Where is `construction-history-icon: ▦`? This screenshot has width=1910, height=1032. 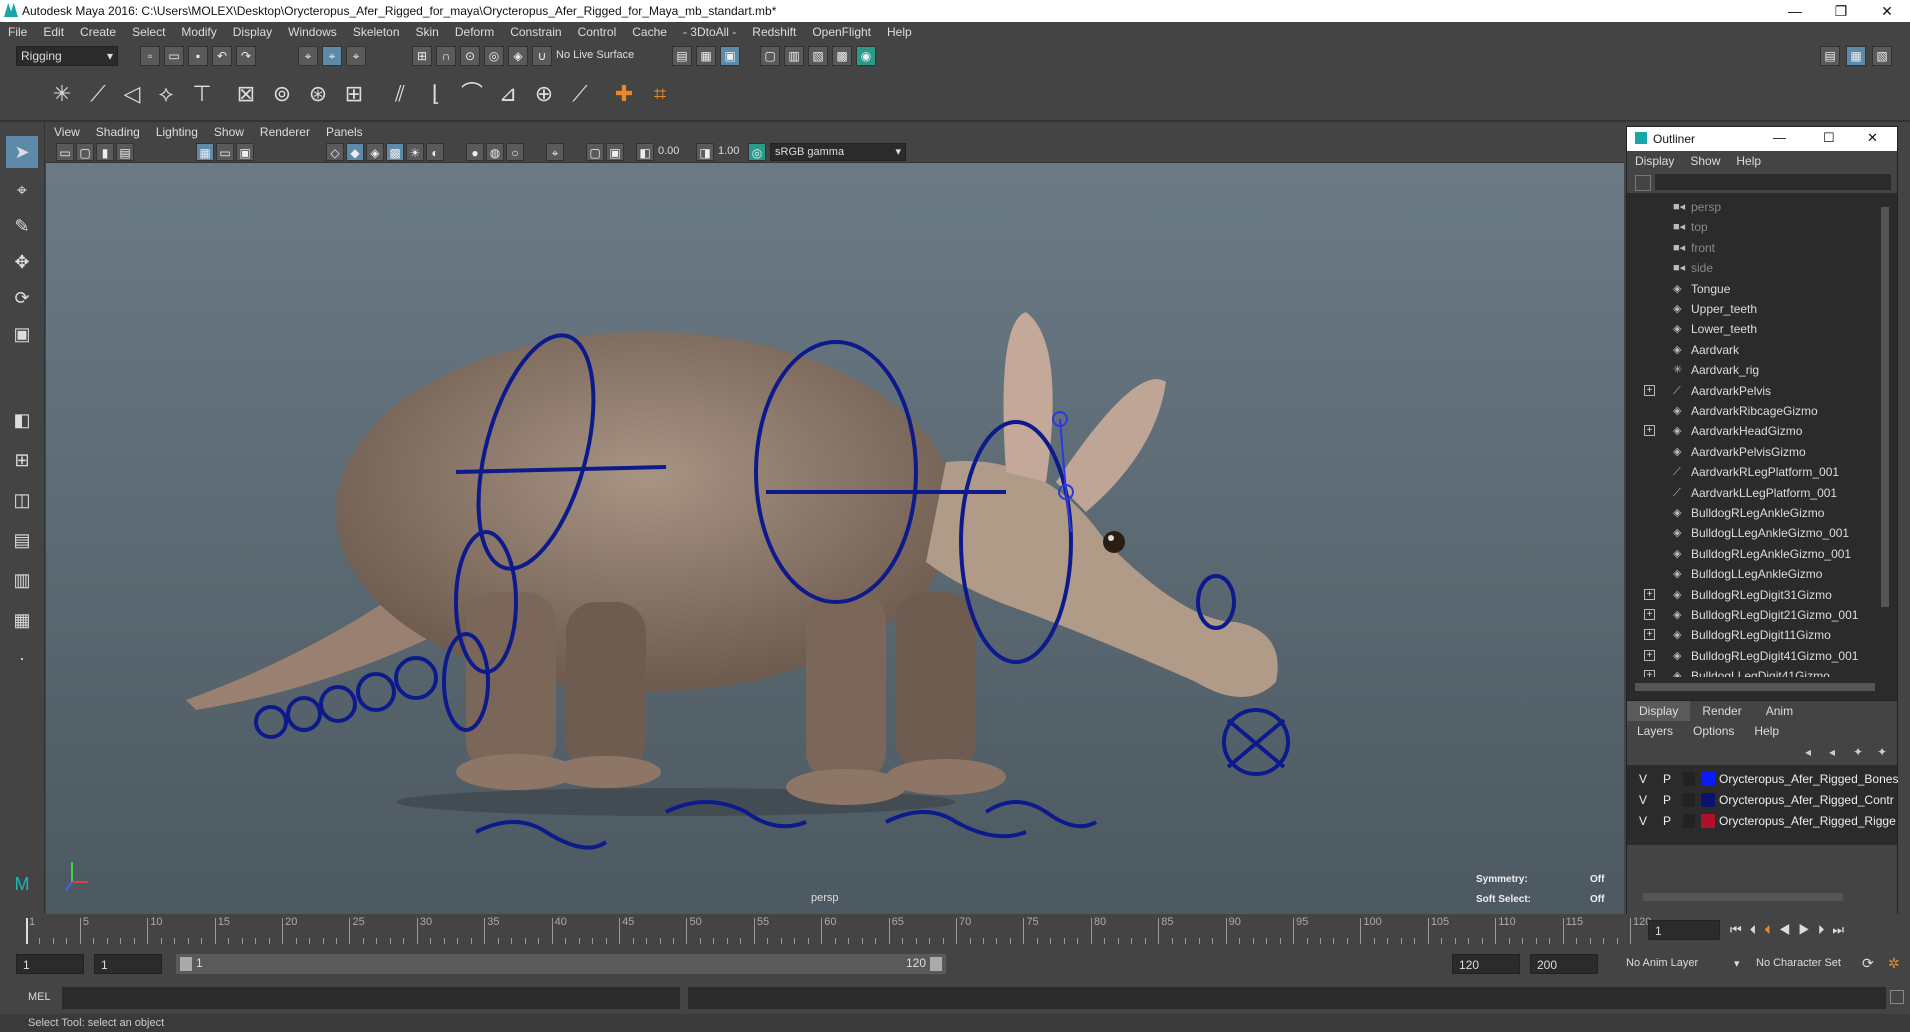 construction-history-icon: ▦ is located at coordinates (706, 56).